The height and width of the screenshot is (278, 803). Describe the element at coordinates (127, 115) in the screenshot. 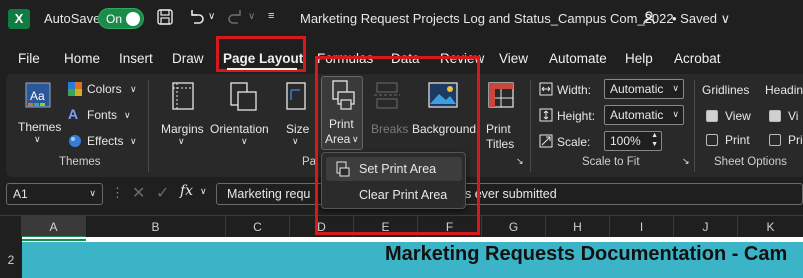

I see `fonts-chevron-icon: ∨` at that location.